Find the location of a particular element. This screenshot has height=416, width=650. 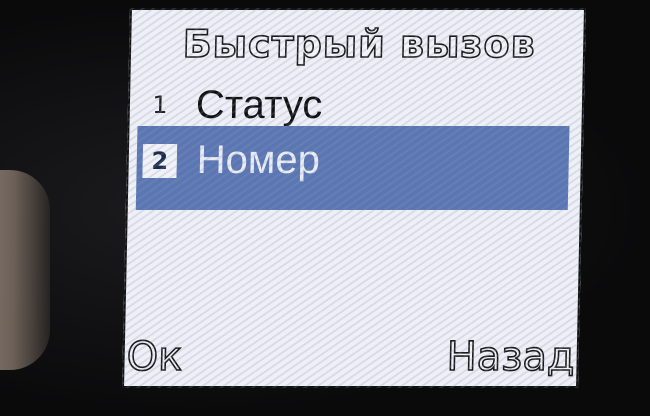

screen-title: Быстрый вызов is located at coordinates (359, 44).